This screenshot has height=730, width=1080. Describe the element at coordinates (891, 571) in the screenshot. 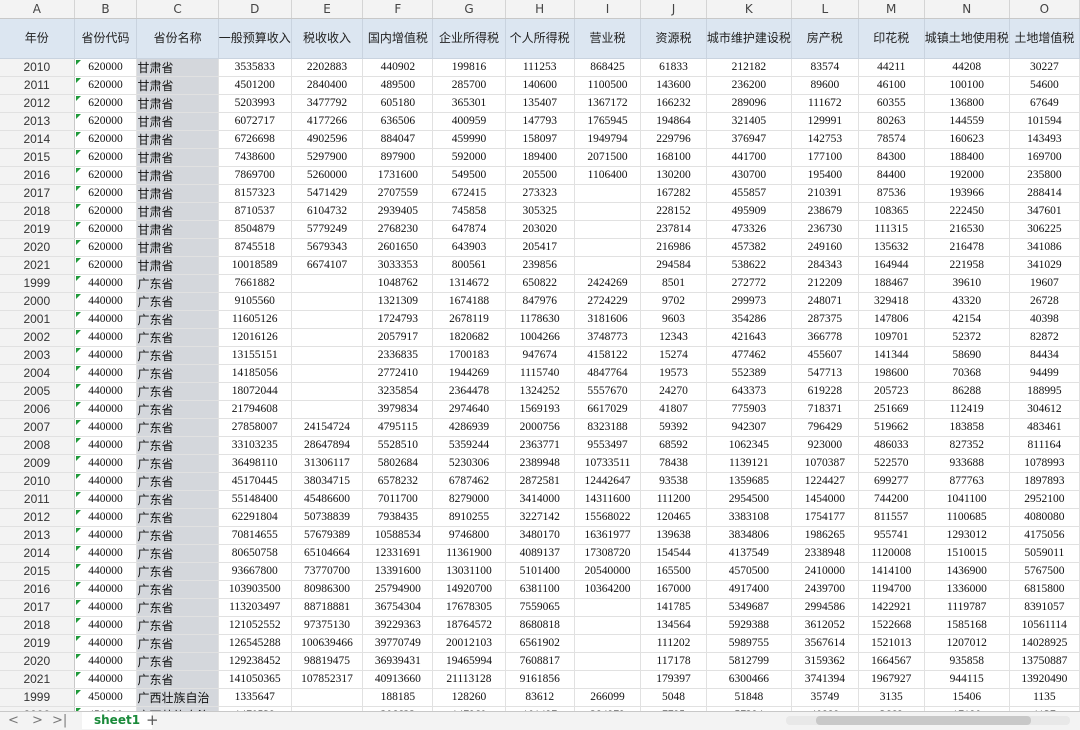

I see `data-cell: 1414100` at that location.